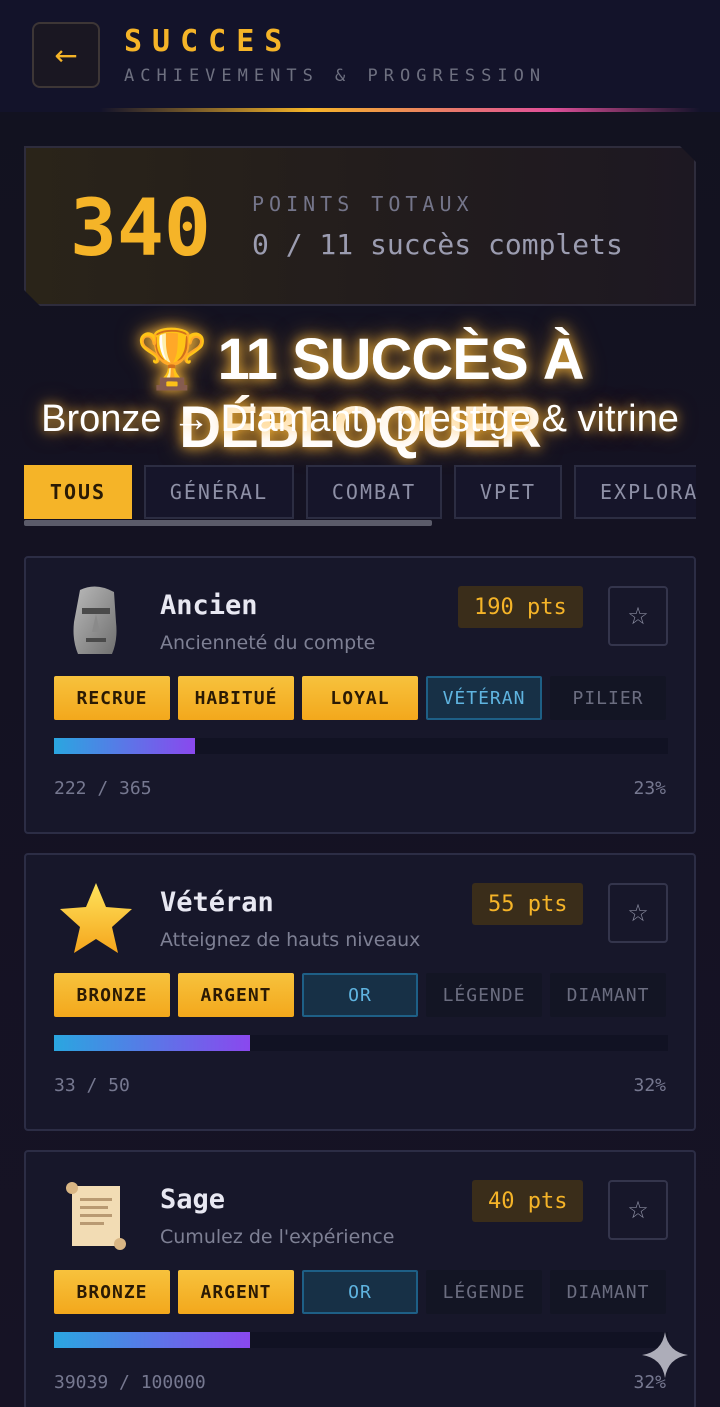  Describe the element at coordinates (360, 698) in the screenshot. I see `tier-badge: LOYAL` at that location.